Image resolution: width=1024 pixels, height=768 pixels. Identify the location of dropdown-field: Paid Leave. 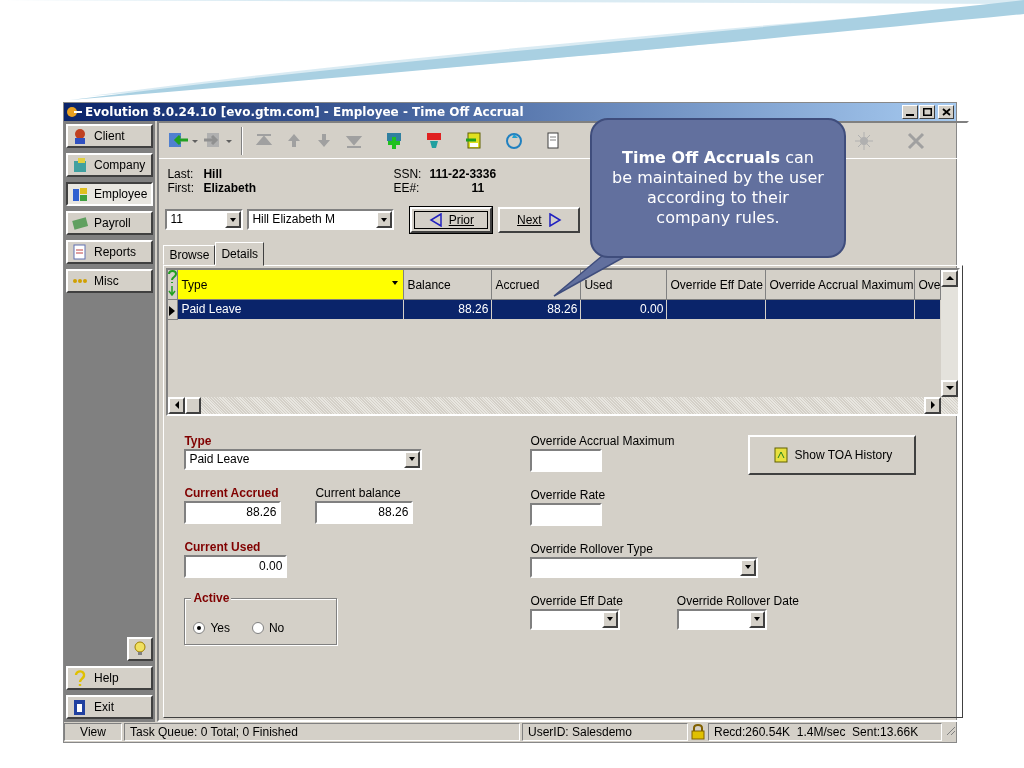
(303, 459).